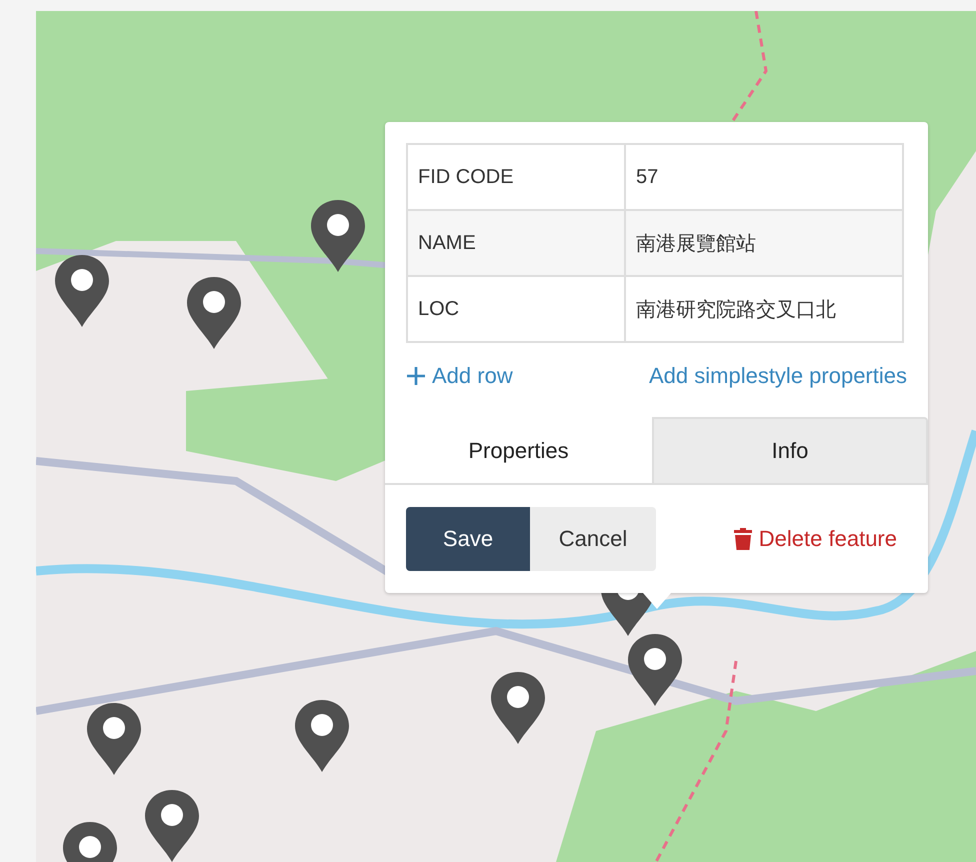 The width and height of the screenshot is (976, 862). What do you see at coordinates (764, 243) in the screenshot?
I see `property-value: 南港展覽館站` at bounding box center [764, 243].